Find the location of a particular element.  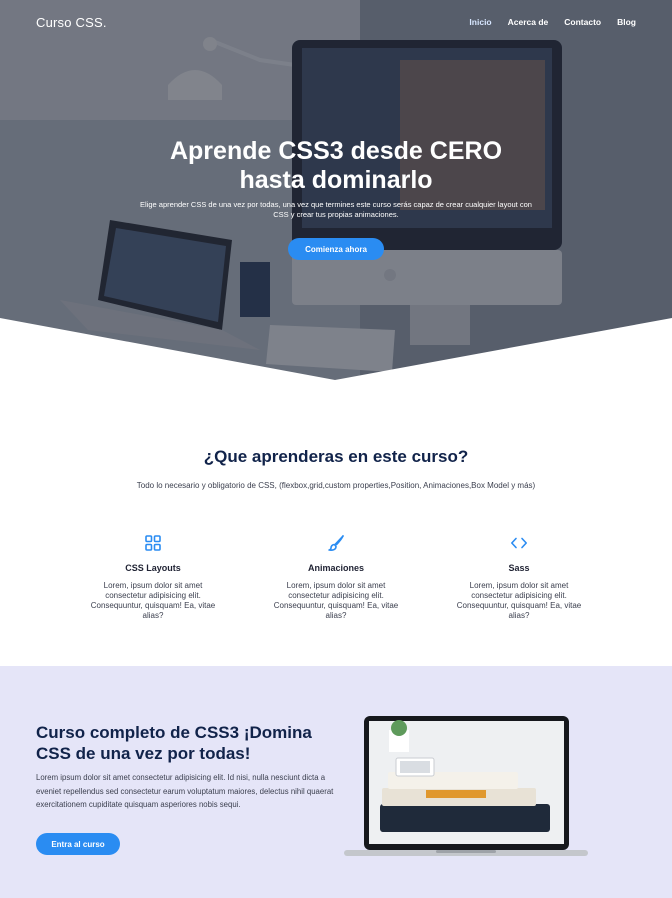

grid-icon is located at coordinates (153, 543).